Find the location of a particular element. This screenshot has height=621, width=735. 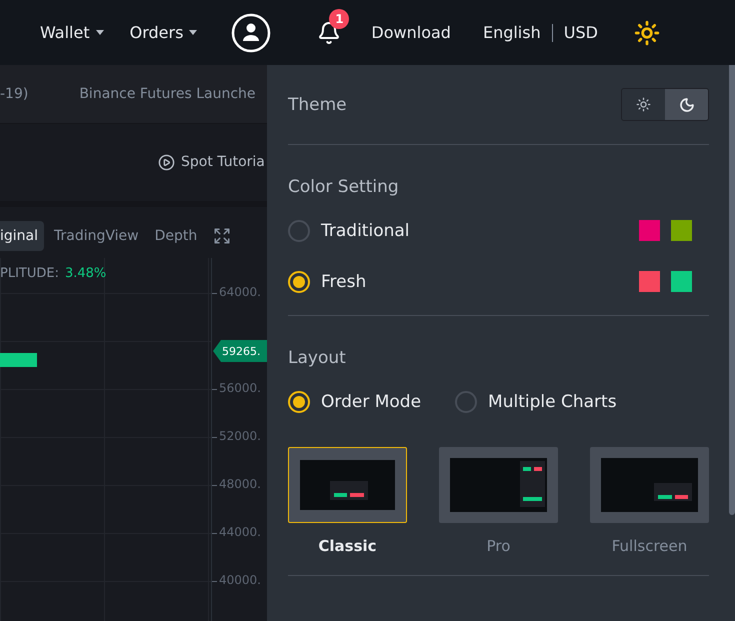

option-label: Traditional is located at coordinates (365, 230).